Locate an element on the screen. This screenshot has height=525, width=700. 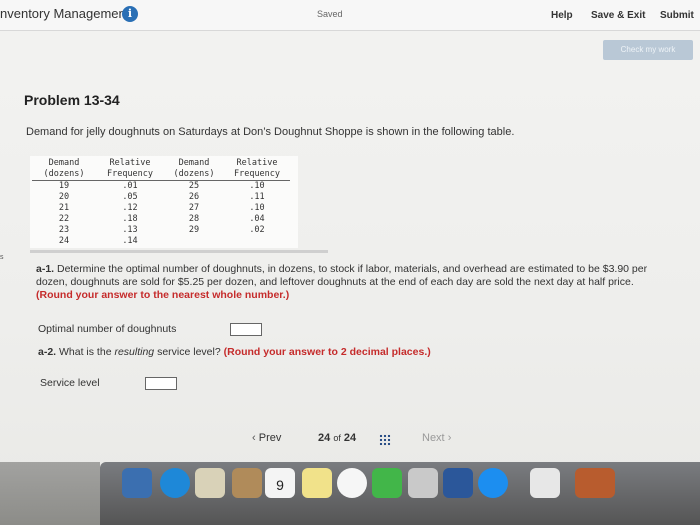
saved-status: Saved is located at coordinates (330, 14).